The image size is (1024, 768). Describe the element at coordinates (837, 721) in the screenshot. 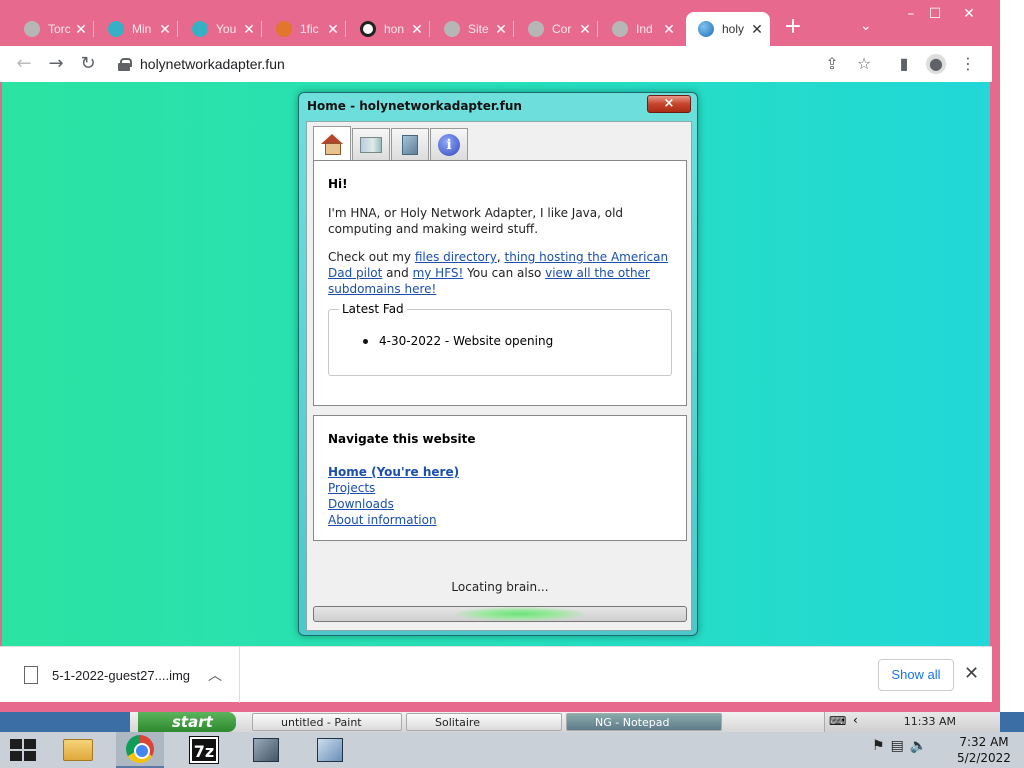

I see `keyboard-icon: ⌨` at that location.